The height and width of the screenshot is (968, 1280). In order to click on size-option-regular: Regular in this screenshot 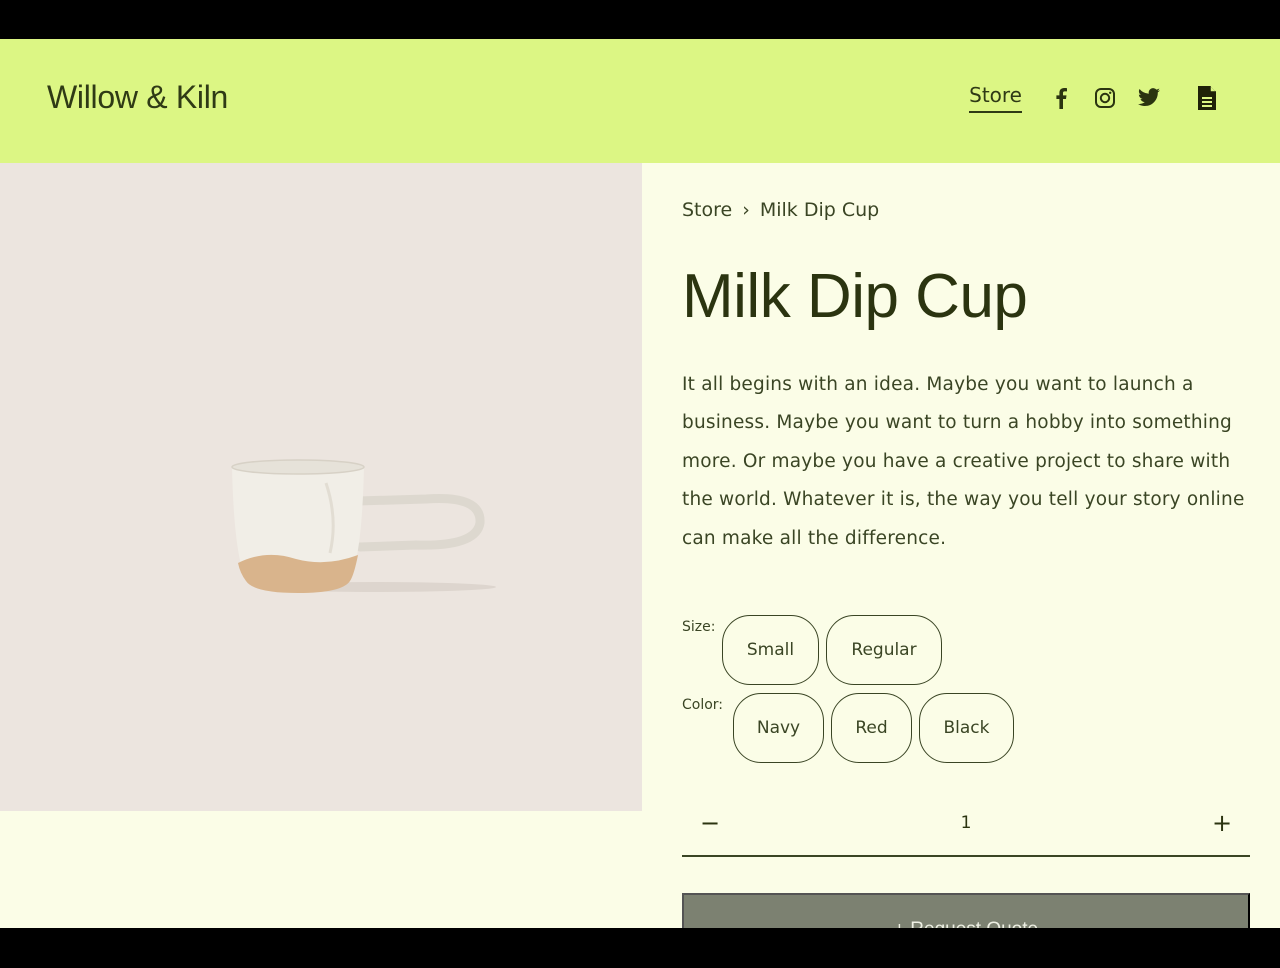, I will do `click(884, 650)`.